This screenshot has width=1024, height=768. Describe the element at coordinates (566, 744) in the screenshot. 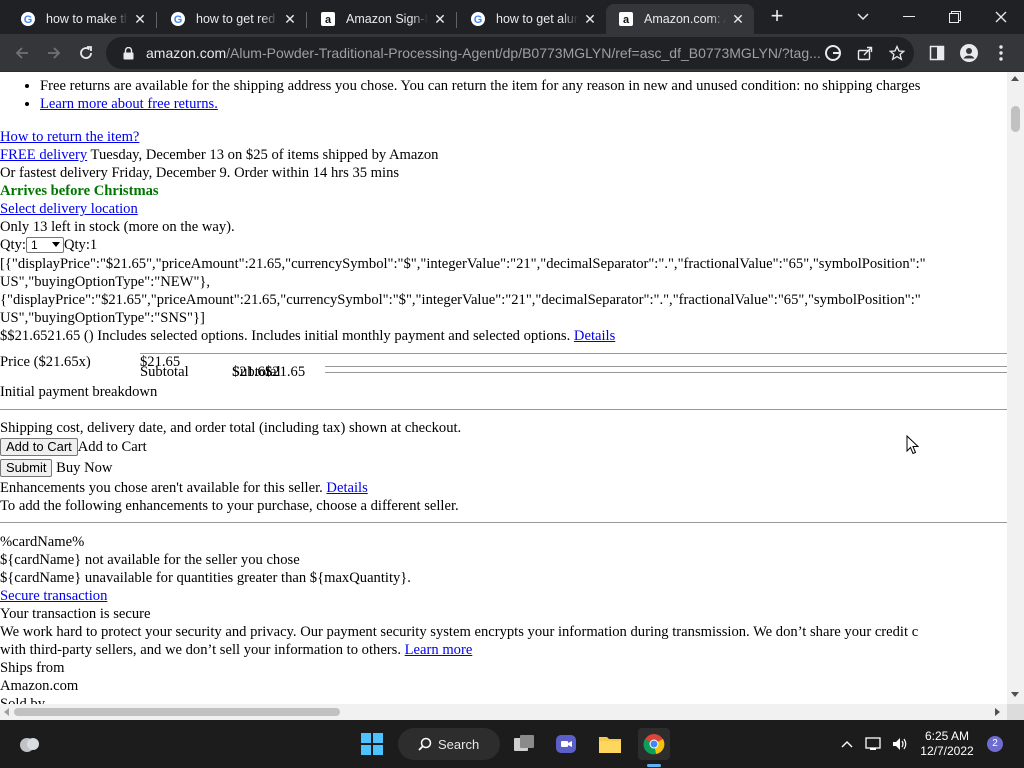

I see `teams-chat-icon` at that location.